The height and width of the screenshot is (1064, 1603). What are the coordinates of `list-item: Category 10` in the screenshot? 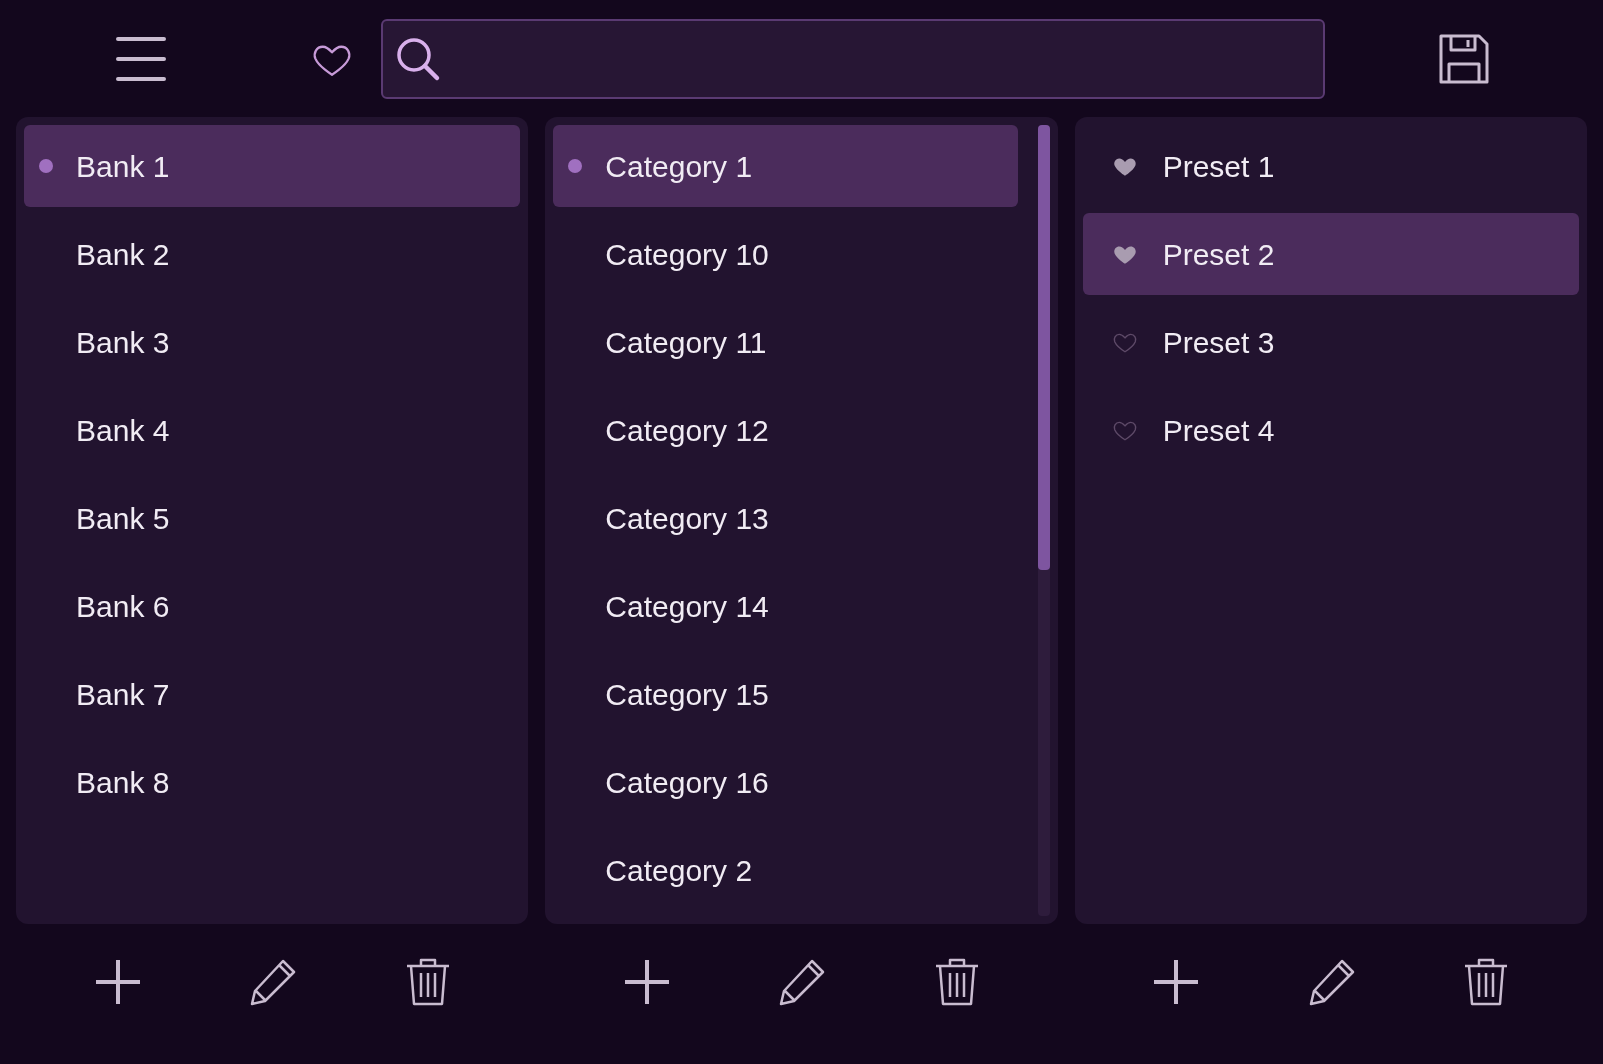 It's located at (785, 254).